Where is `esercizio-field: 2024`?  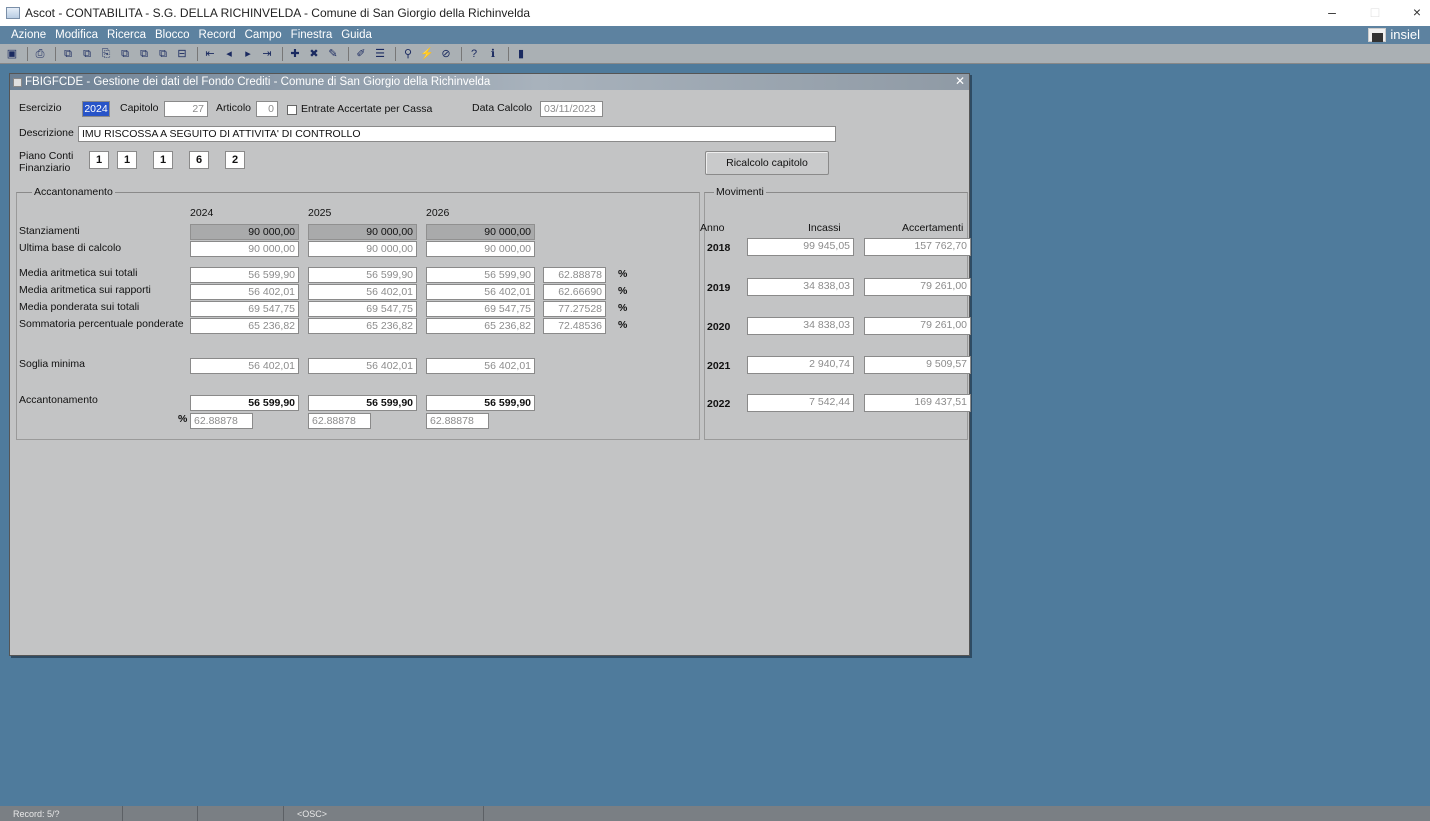
esercizio-field: 2024 is located at coordinates (96, 109).